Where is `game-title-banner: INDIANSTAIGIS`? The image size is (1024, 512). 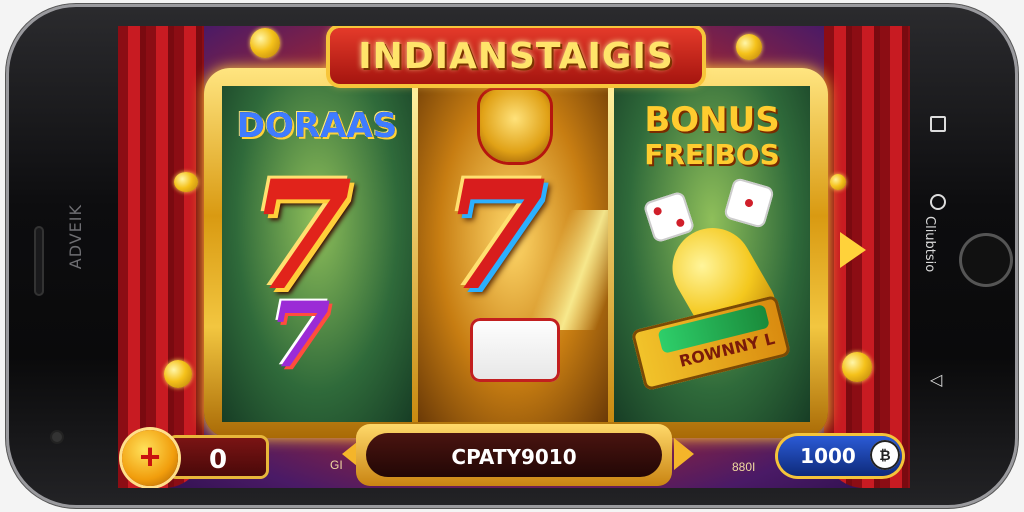 game-title-banner: INDIANSTAIGIS is located at coordinates (516, 56).